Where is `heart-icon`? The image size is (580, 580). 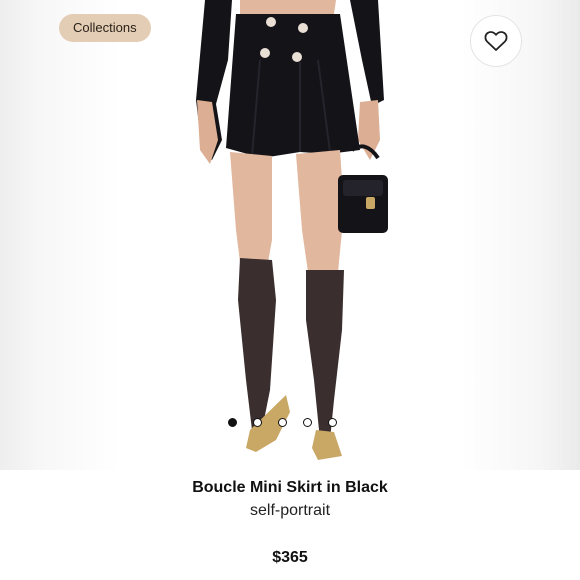
heart-icon is located at coordinates (496, 41).